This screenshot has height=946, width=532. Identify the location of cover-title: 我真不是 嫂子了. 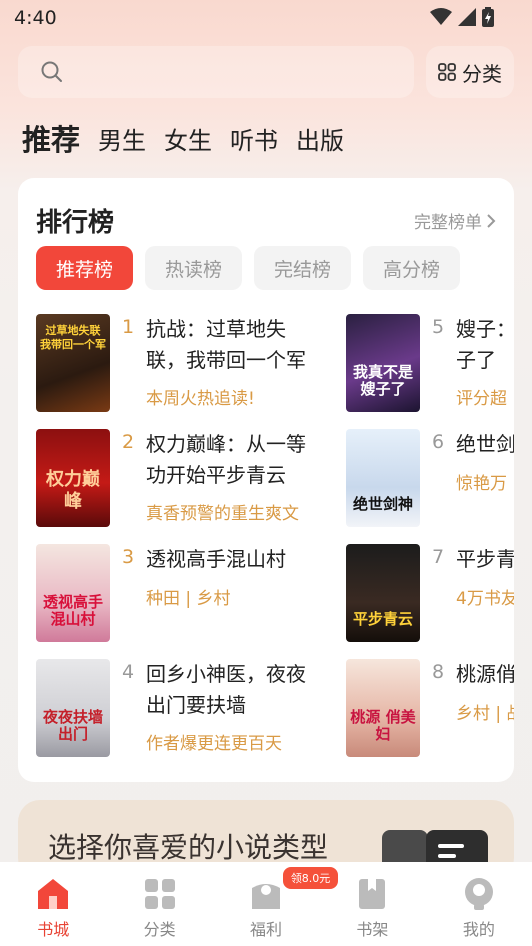
(382, 380).